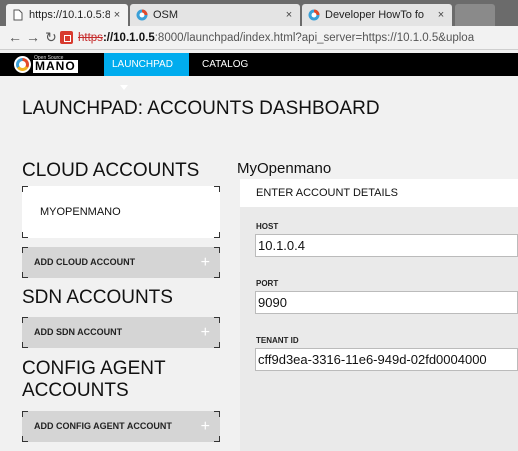  What do you see at coordinates (66, 37) in the screenshot?
I see `insecure-lock-icon` at bounding box center [66, 37].